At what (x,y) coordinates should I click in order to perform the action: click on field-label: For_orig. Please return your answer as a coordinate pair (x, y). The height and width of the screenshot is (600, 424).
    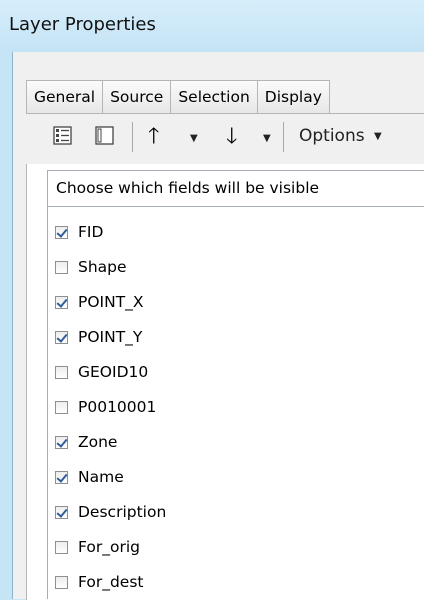
    Looking at the image, I should click on (109, 547).